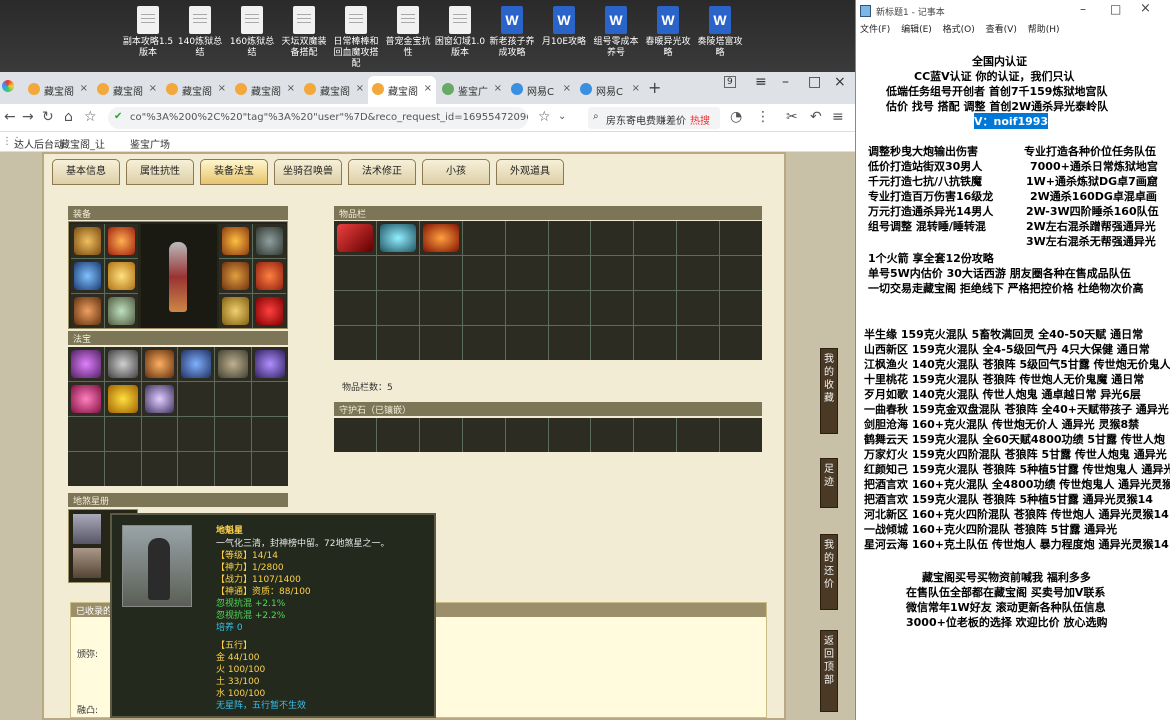 This screenshot has height=720, width=1170. Describe the element at coordinates (736, 117) in the screenshot. I see `shield-icon: ◔` at that location.